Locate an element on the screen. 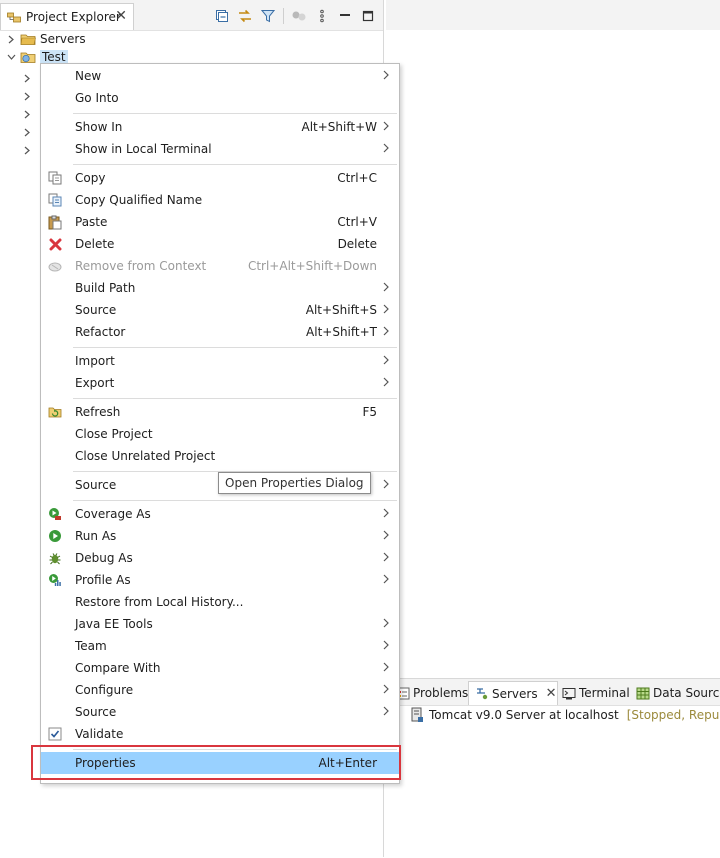 The height and width of the screenshot is (858, 720). menu-item-remove-from-context: Remove from Context Ctrl+Alt+Shift+Down is located at coordinates (220, 266).